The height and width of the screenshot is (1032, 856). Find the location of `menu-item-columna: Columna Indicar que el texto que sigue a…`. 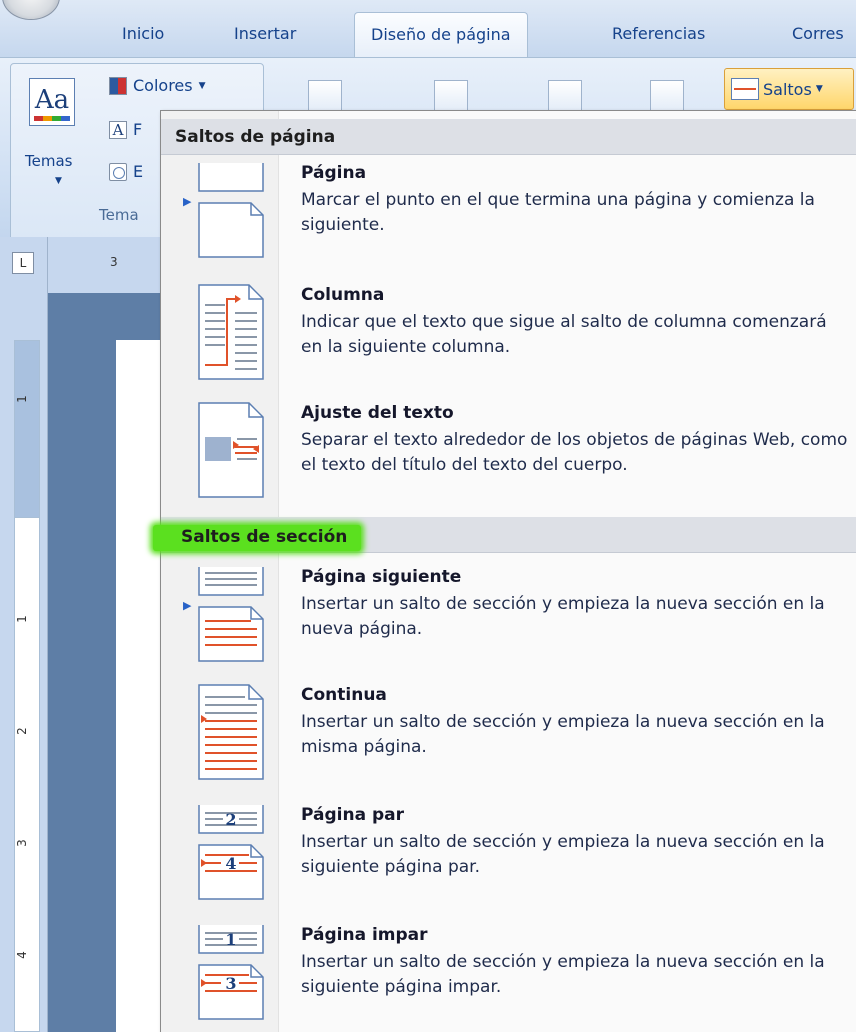

menu-item-columna: Columna Indicar que el texto que sigue a… is located at coordinates (508, 338).